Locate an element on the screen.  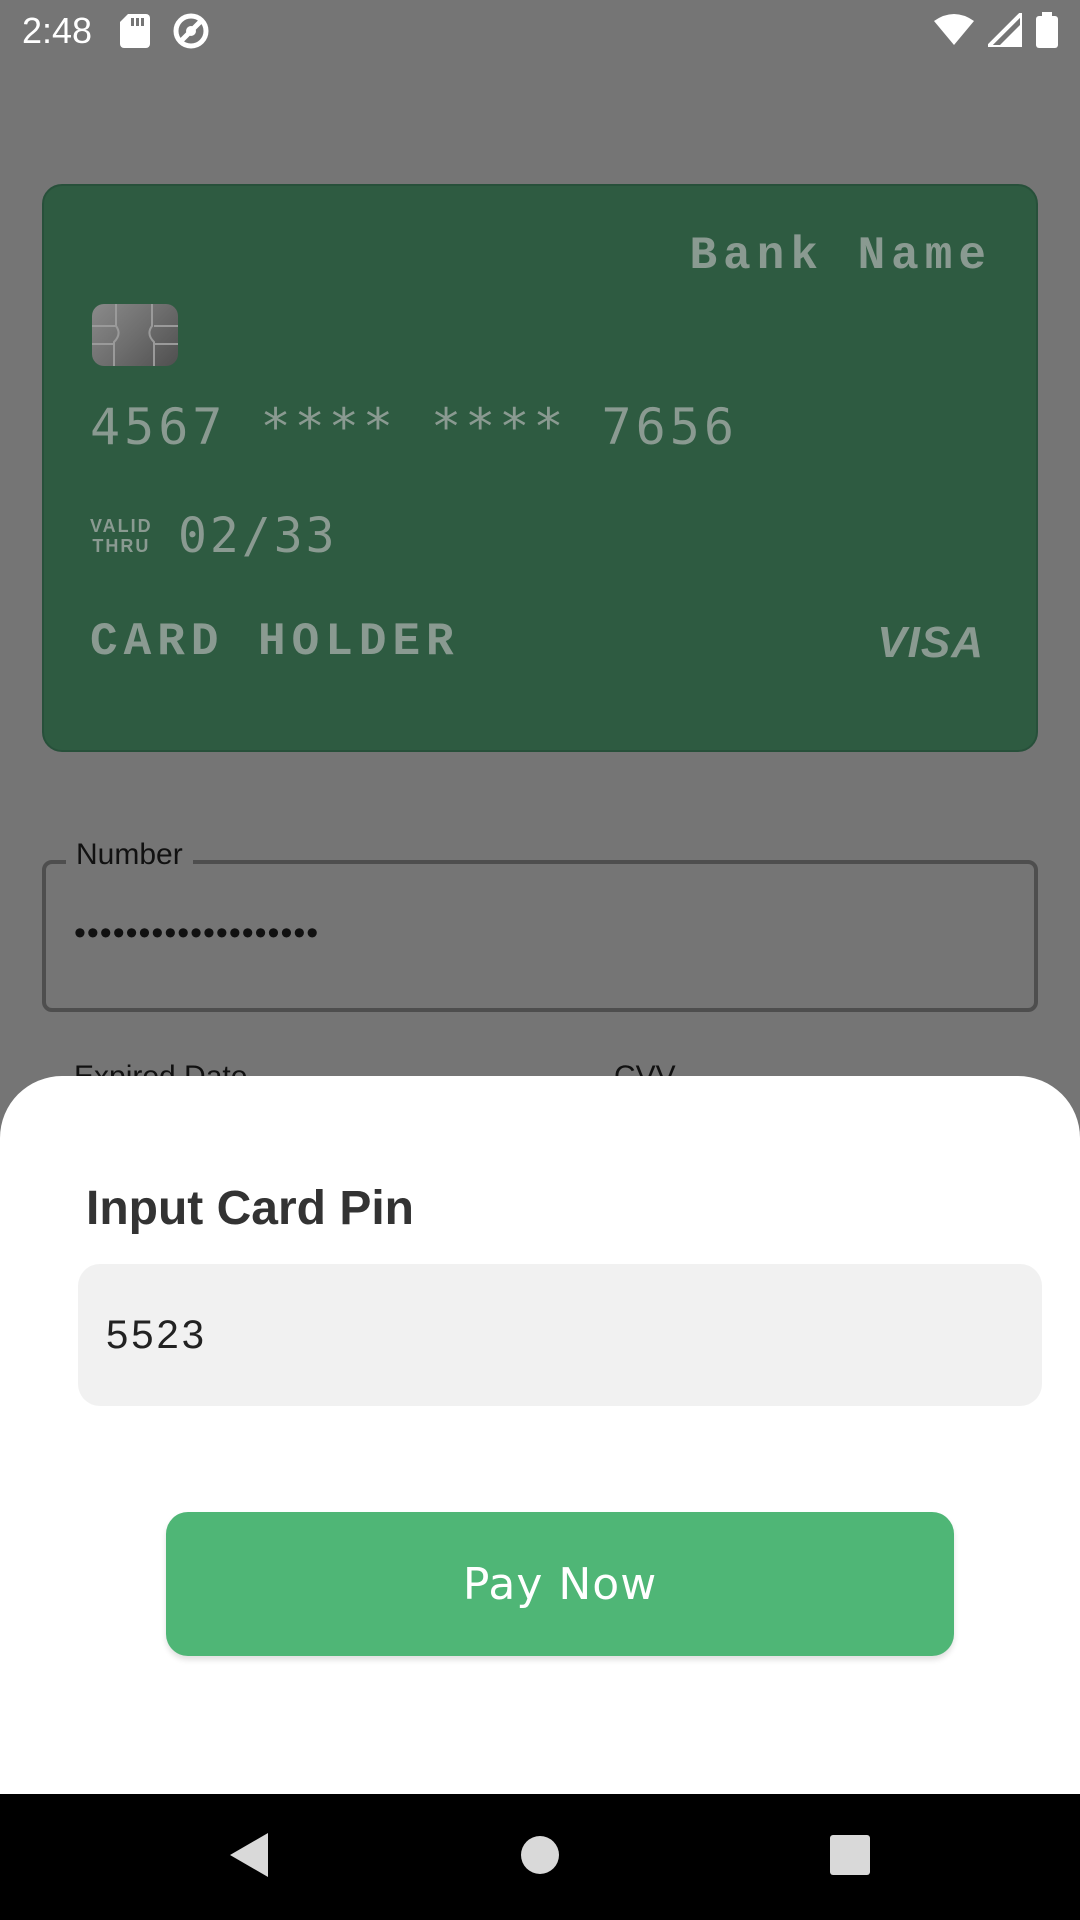
sd-card-icon is located at coordinates (135, 33).